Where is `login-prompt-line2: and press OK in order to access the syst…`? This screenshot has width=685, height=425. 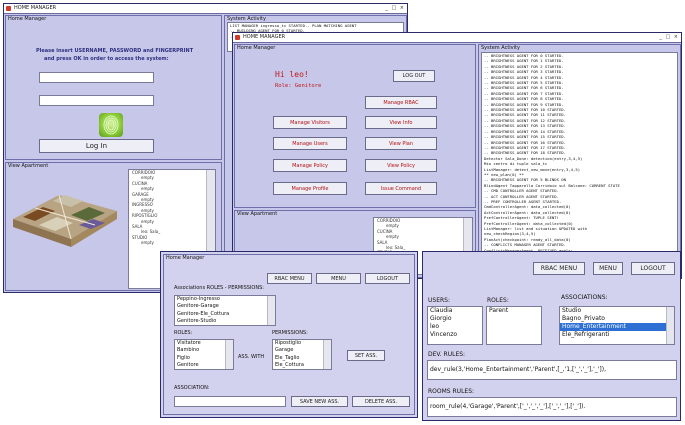
login-prompt-line2: and press OK in order to access the syst… is located at coordinates (106, 59).